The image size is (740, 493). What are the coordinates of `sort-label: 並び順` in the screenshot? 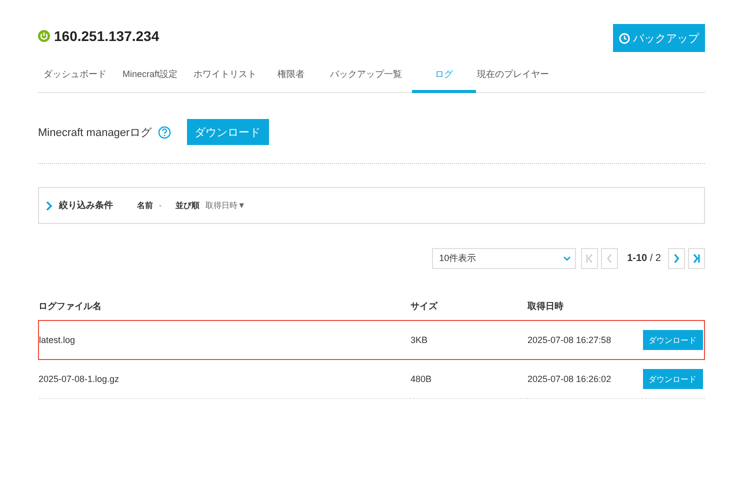 It's located at (188, 205).